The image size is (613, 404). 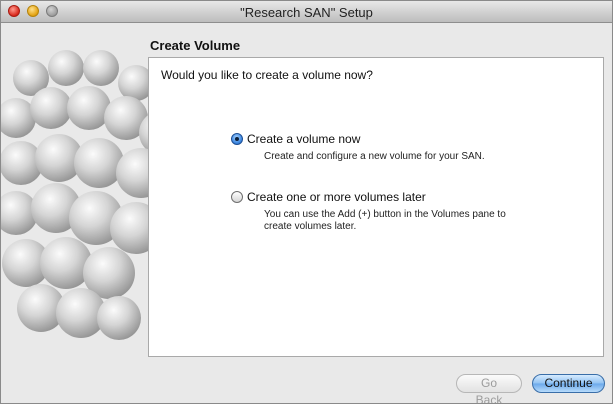 What do you see at coordinates (267, 75) in the screenshot?
I see `question-text: Would you like to create a volume now?` at bounding box center [267, 75].